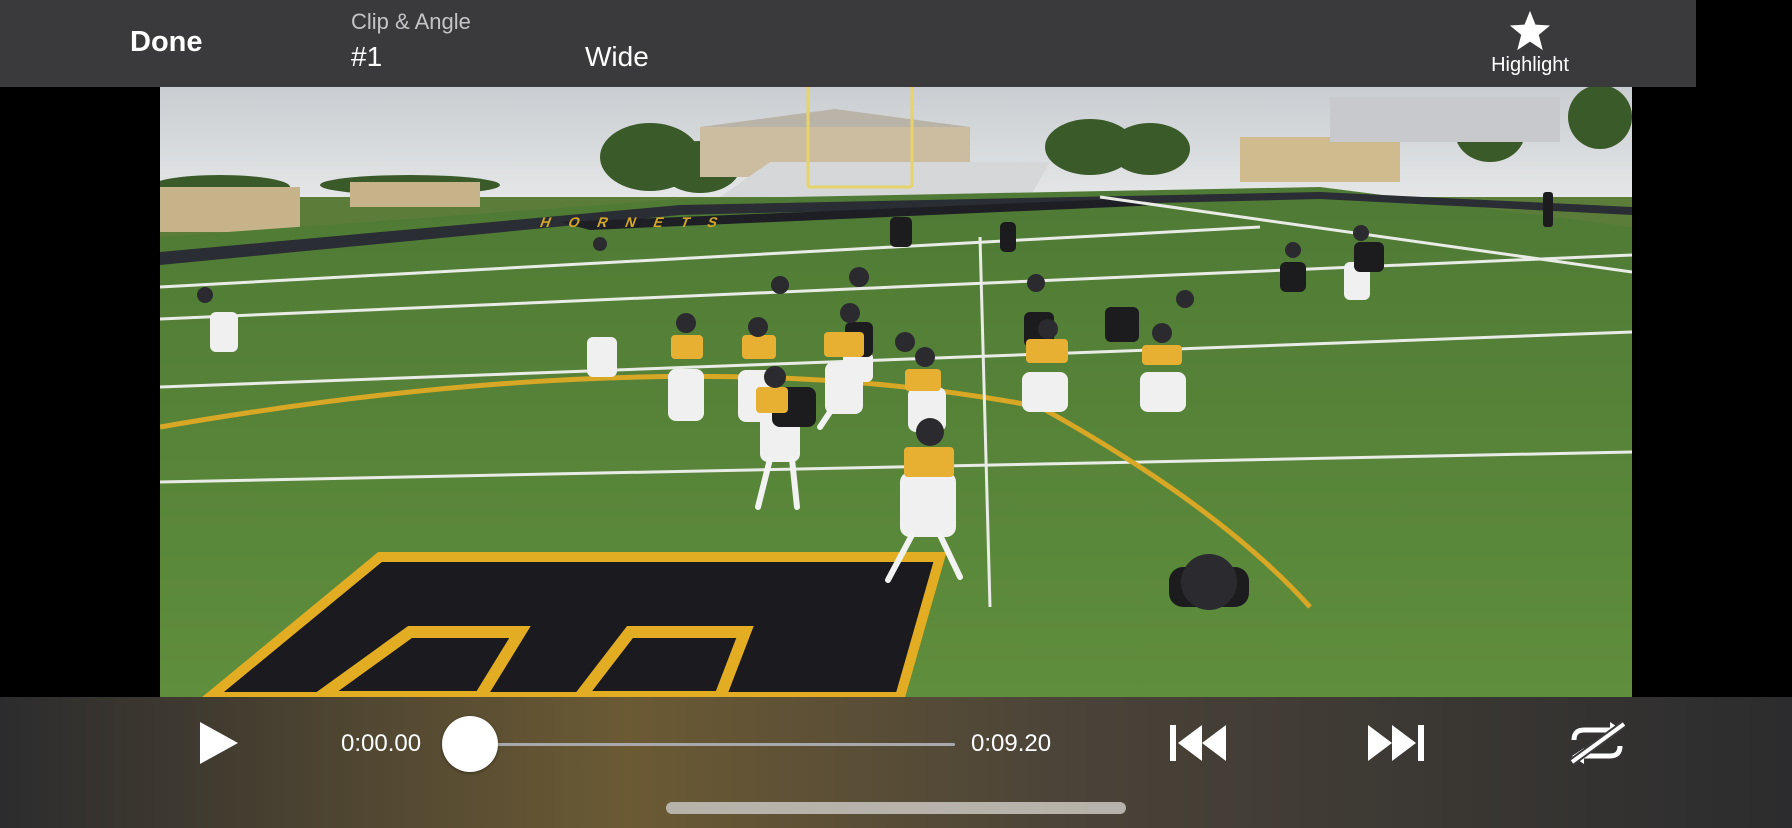 The width and height of the screenshot is (1792, 828). I want to click on skip-forward-icon, so click(1396, 743).